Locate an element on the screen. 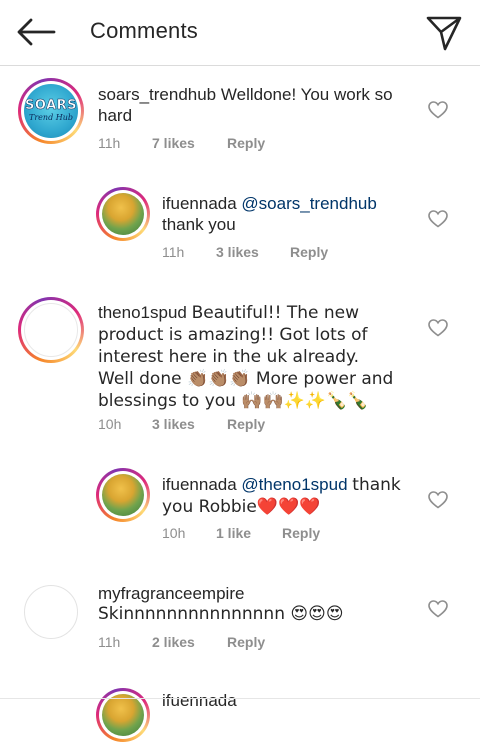 This screenshot has width=480, height=742. likes-count: 2 likes is located at coordinates (173, 642).